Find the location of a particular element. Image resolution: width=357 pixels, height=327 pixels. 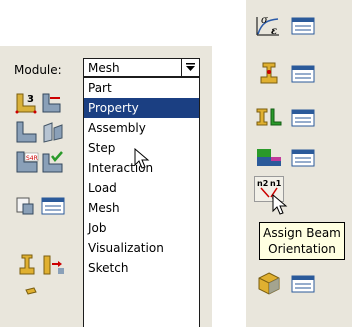

sigma-label: σ is located at coordinates (265, 20).